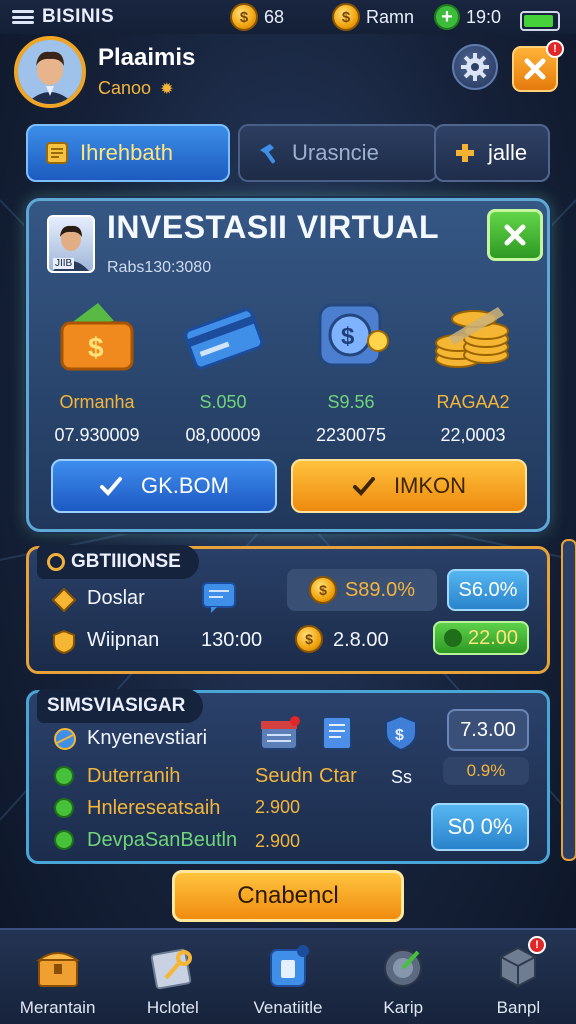 The width and height of the screenshot is (576, 1024). Describe the element at coordinates (172, 977) in the screenshot. I see `nav-item-hclotel: Hclotel` at that location.